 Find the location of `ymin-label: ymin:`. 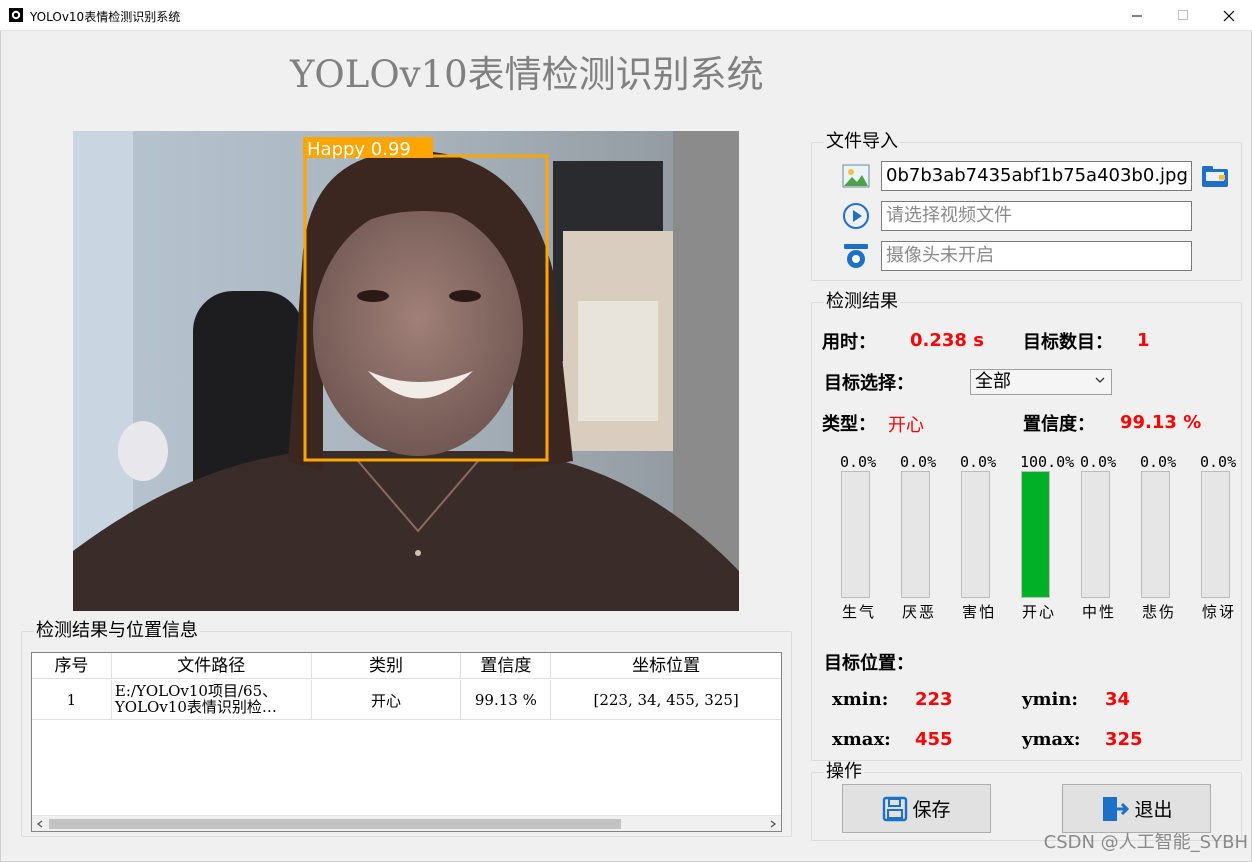

ymin-label: ymin: is located at coordinates (1050, 699).